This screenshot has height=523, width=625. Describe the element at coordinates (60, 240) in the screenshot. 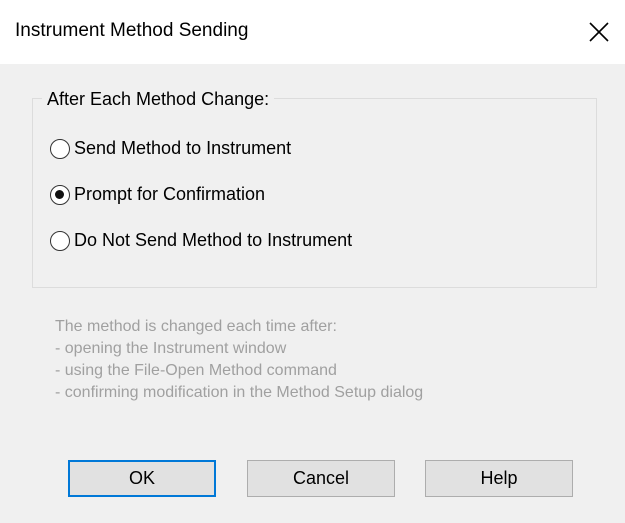

I see `radio-button-do-not-send` at that location.